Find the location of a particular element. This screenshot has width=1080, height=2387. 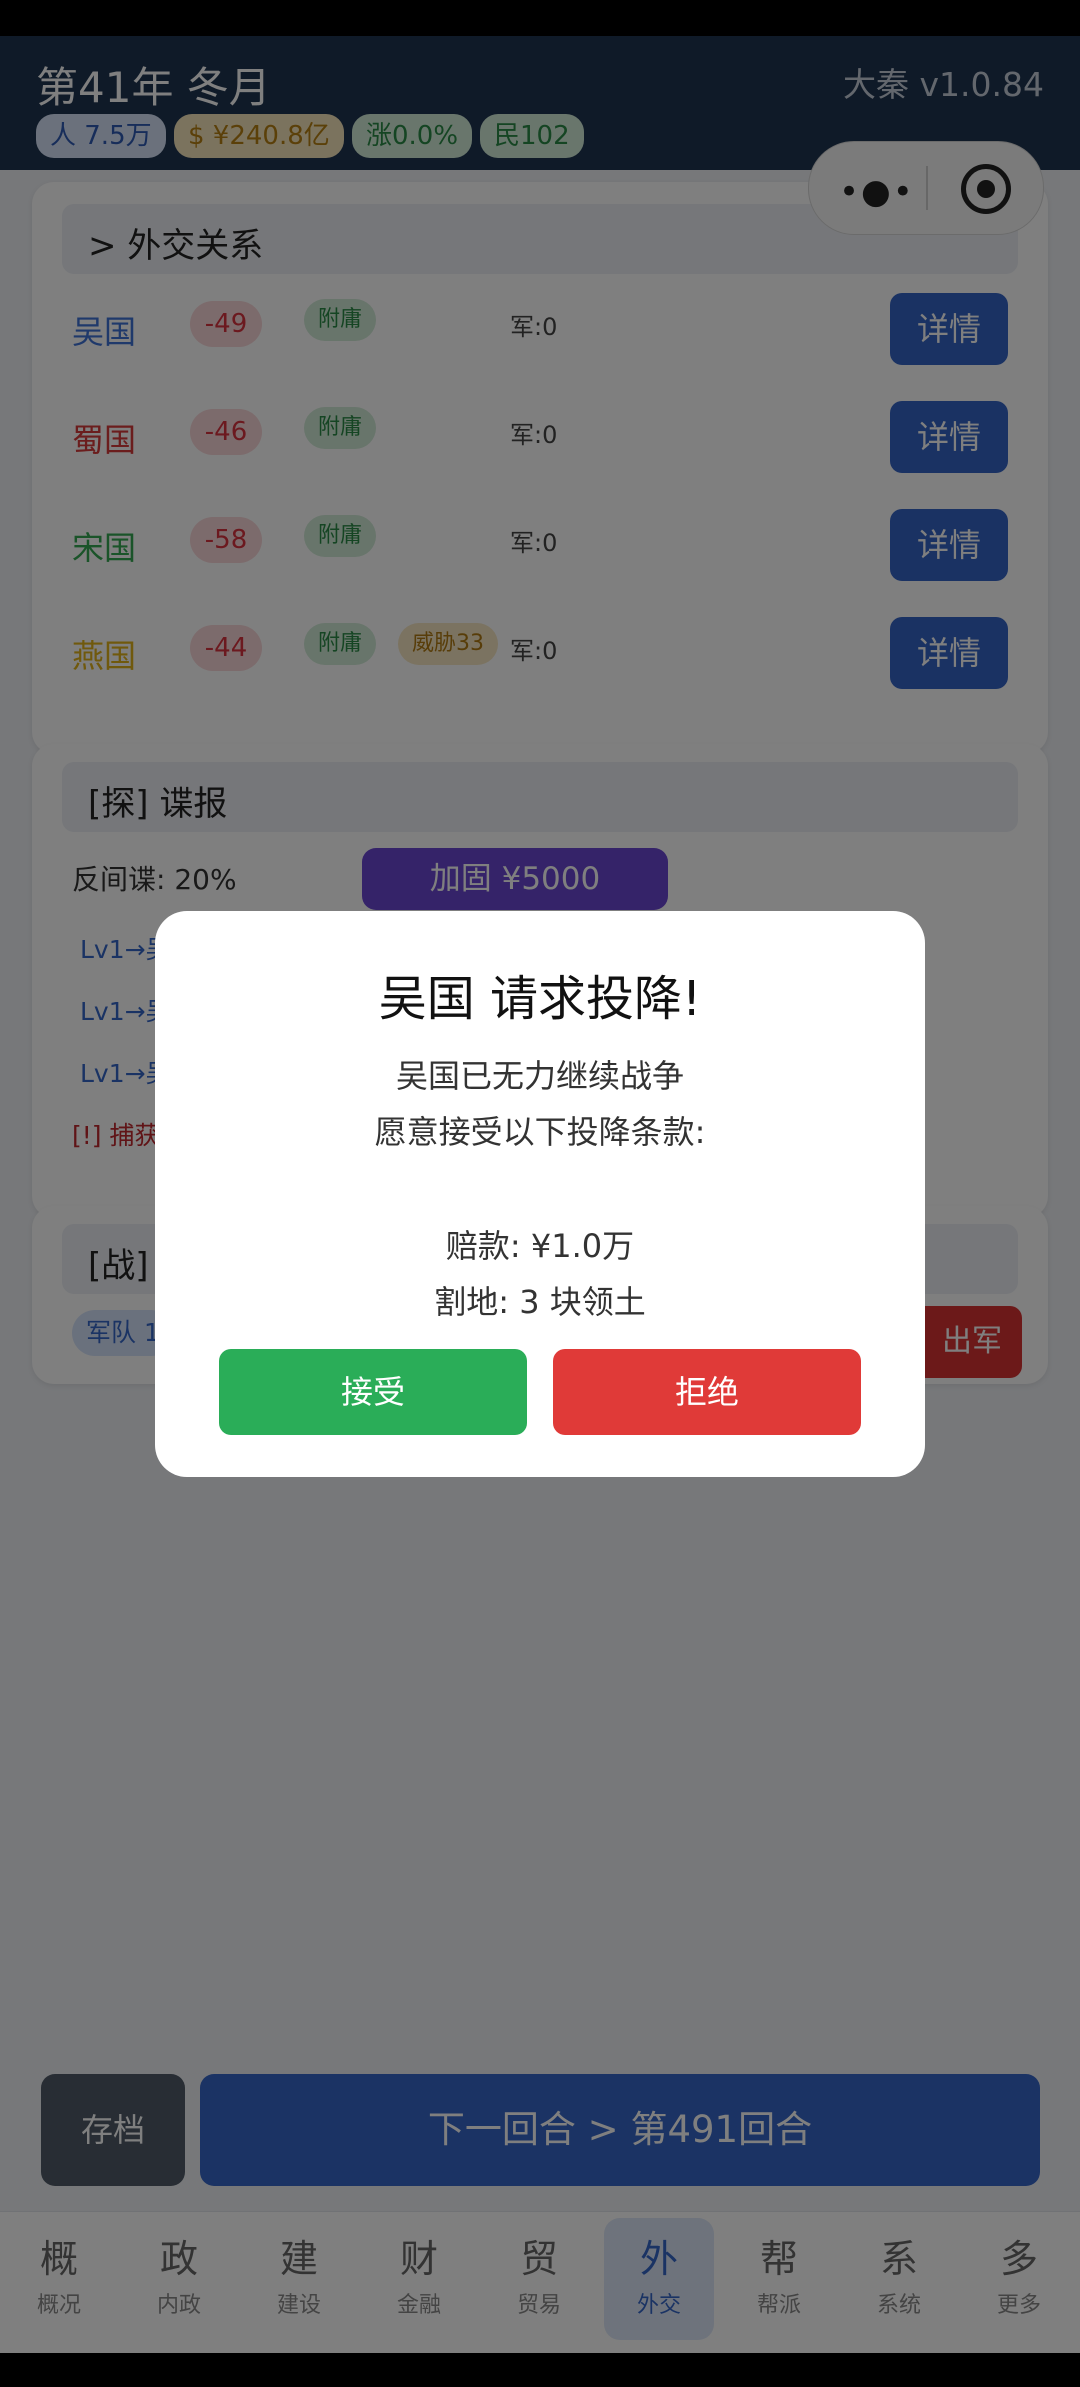

dialog-title: 吴国 请求投降! is located at coordinates (540, 999).